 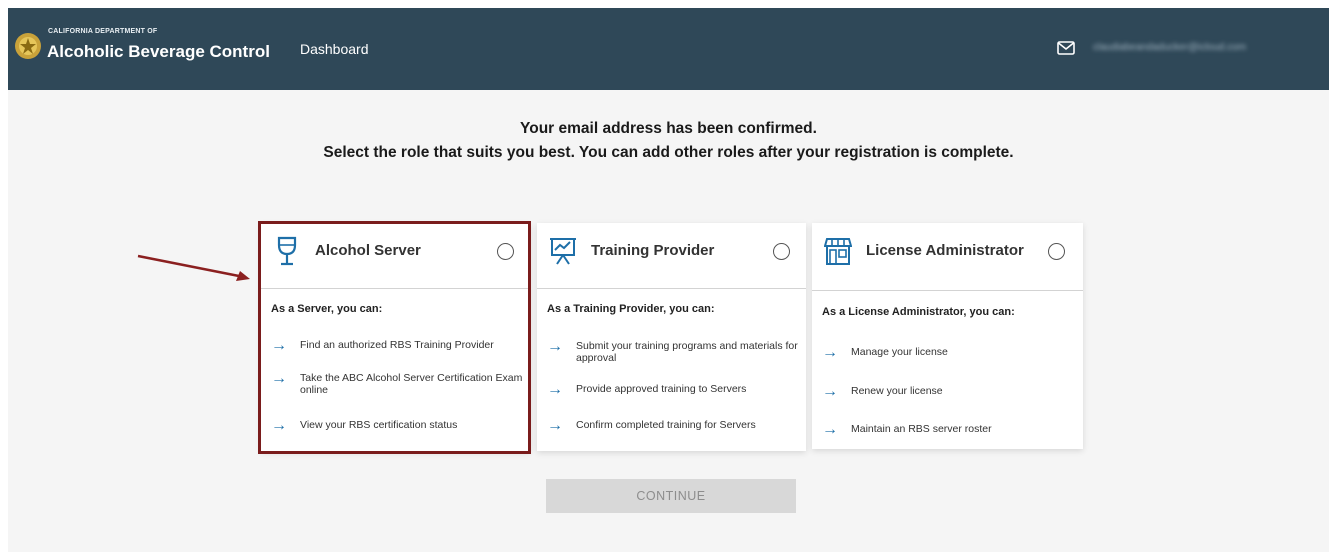 What do you see at coordinates (1056, 251) in the screenshot?
I see `role-radio-license-administrator` at bounding box center [1056, 251].